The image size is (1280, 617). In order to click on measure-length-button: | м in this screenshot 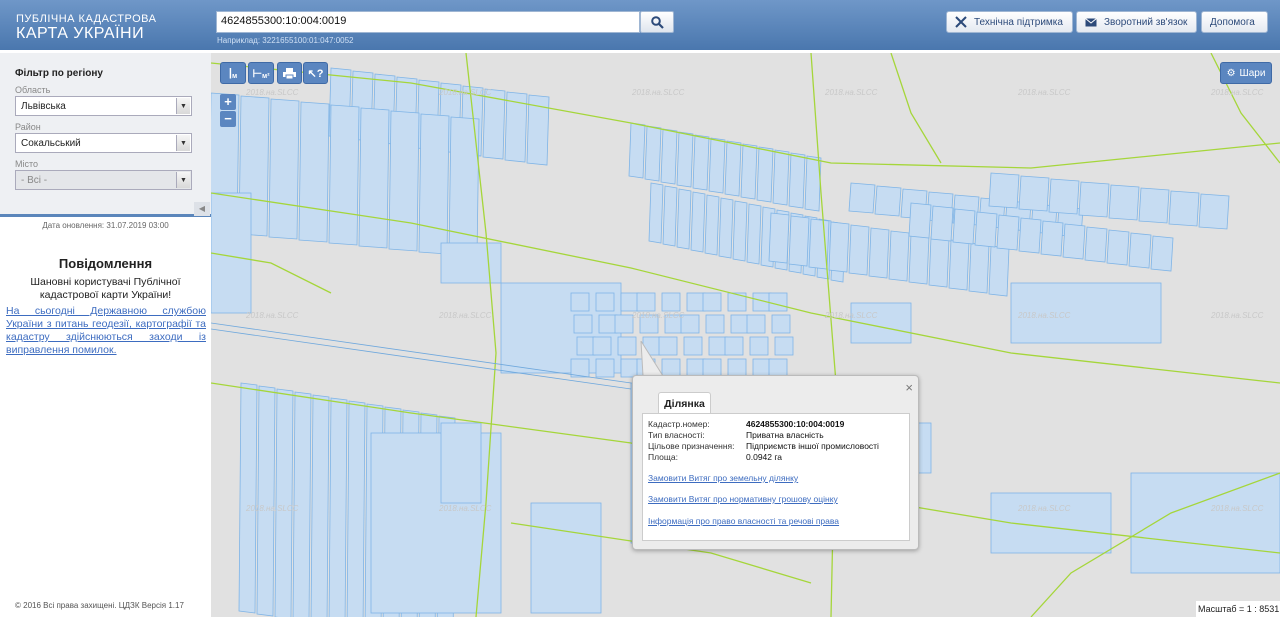, I will do `click(233, 73)`.